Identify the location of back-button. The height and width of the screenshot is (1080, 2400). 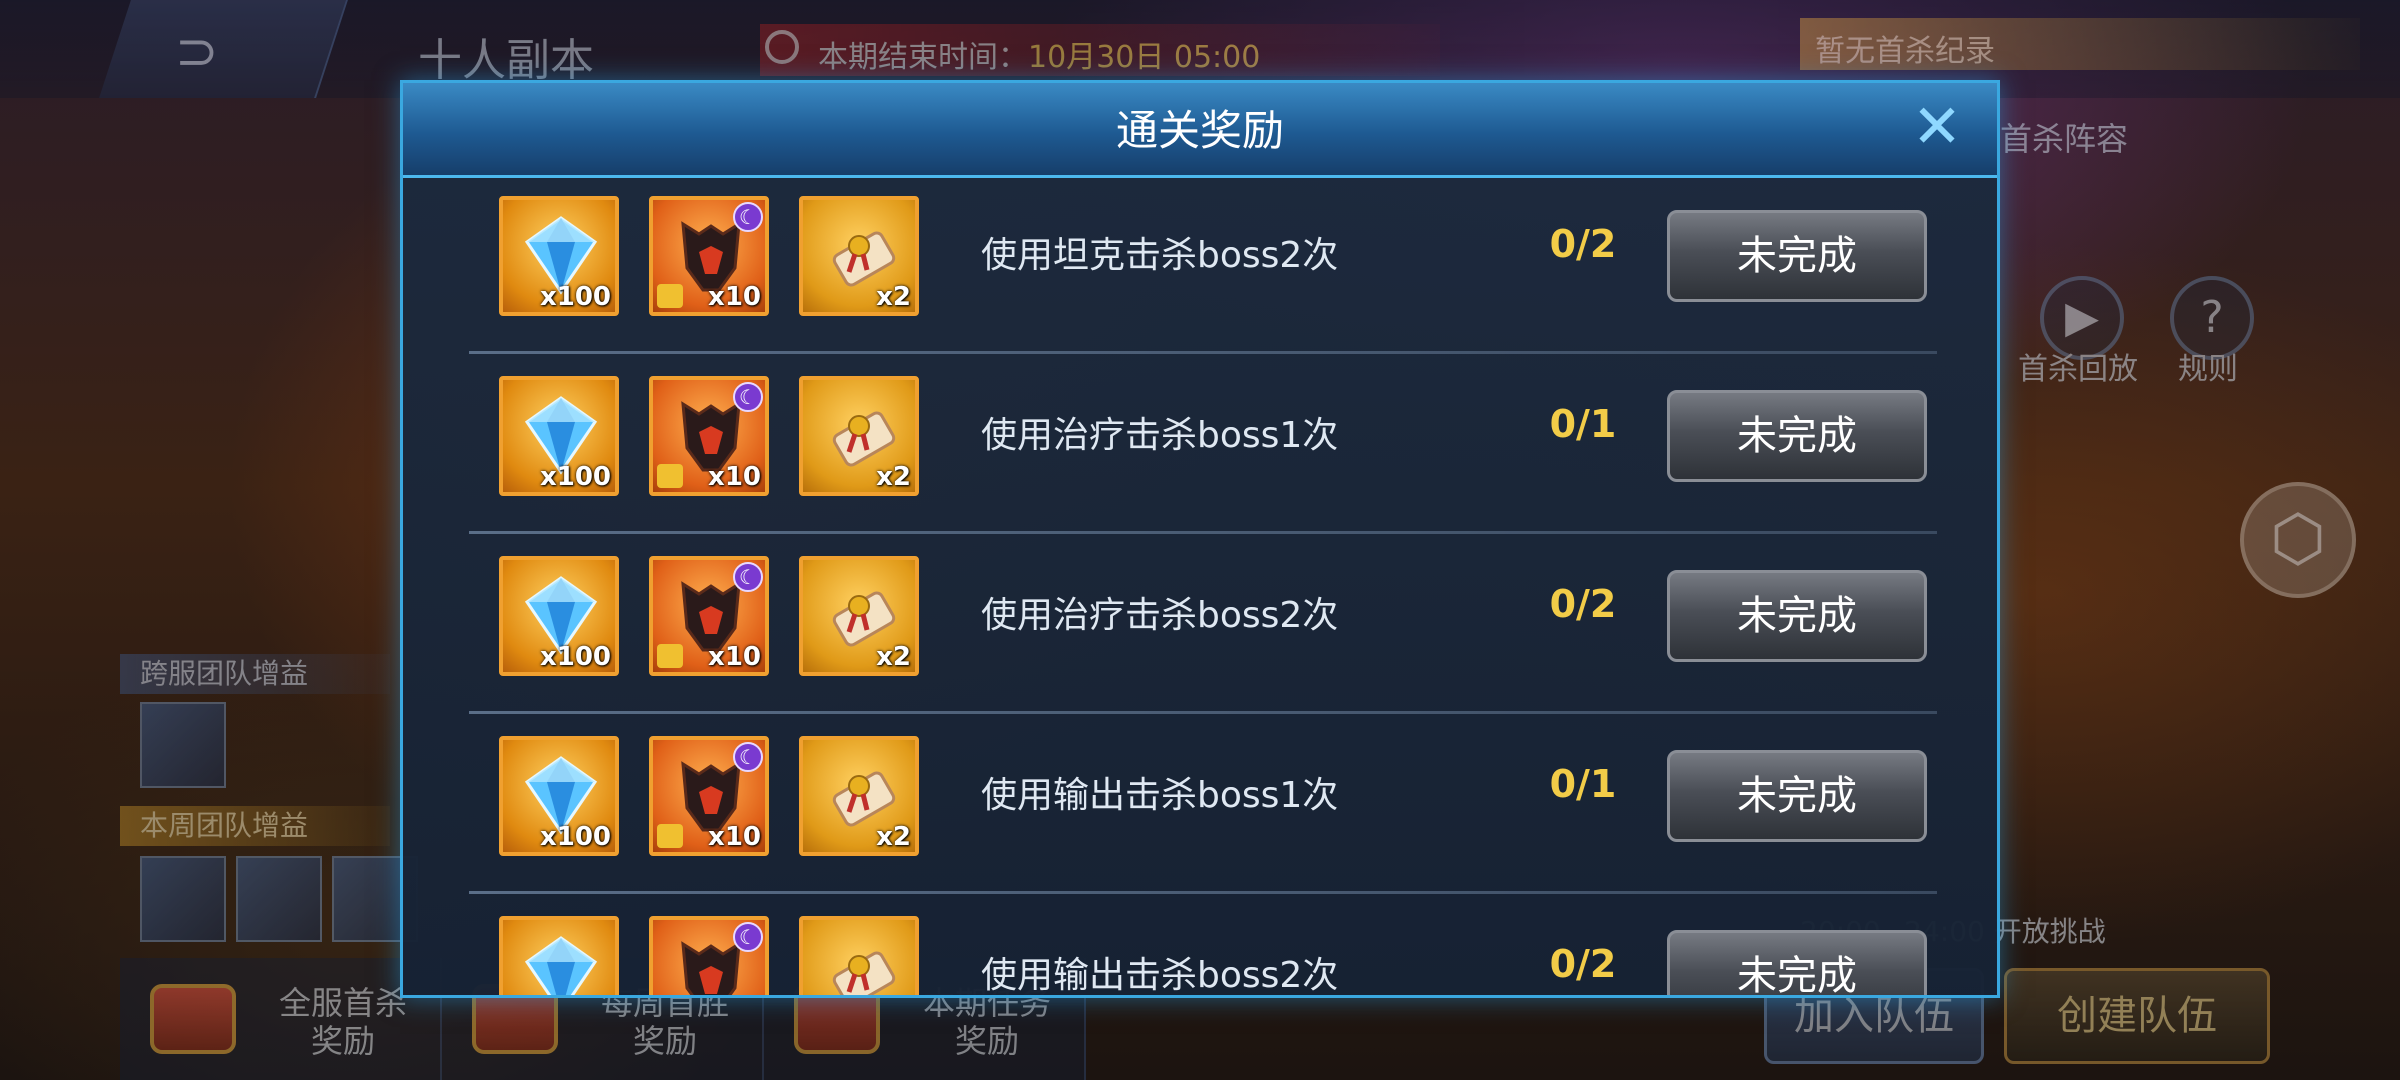
(223, 49).